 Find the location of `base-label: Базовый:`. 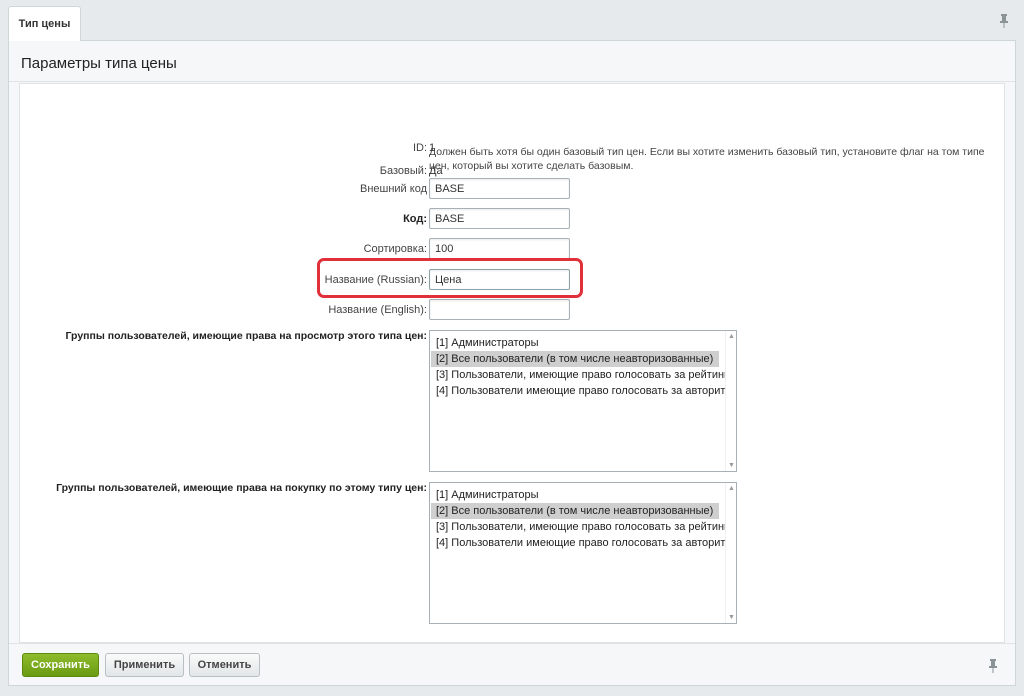

base-label: Базовый: is located at coordinates (403, 171).